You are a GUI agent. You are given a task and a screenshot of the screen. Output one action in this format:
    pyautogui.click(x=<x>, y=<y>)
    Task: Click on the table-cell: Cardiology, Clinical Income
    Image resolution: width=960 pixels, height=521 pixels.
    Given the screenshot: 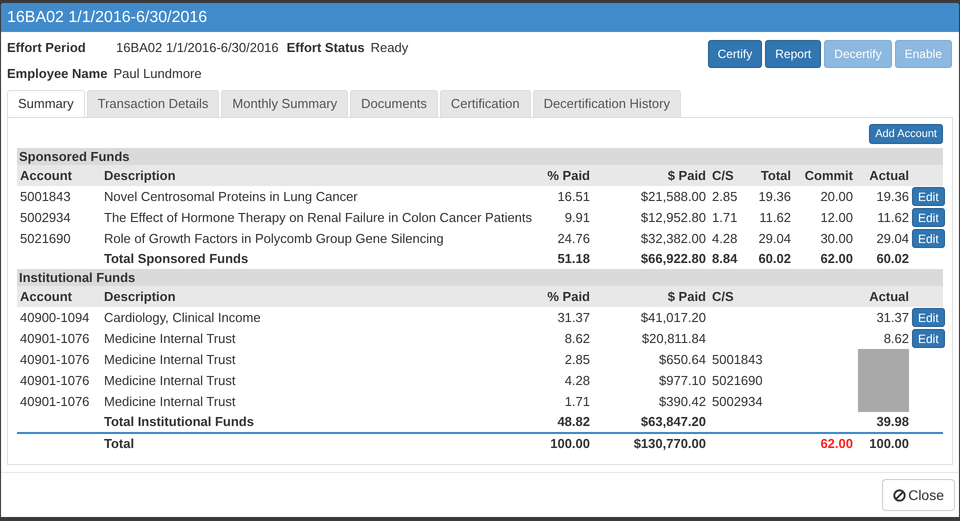 What is the action you would take?
    pyautogui.click(x=182, y=317)
    